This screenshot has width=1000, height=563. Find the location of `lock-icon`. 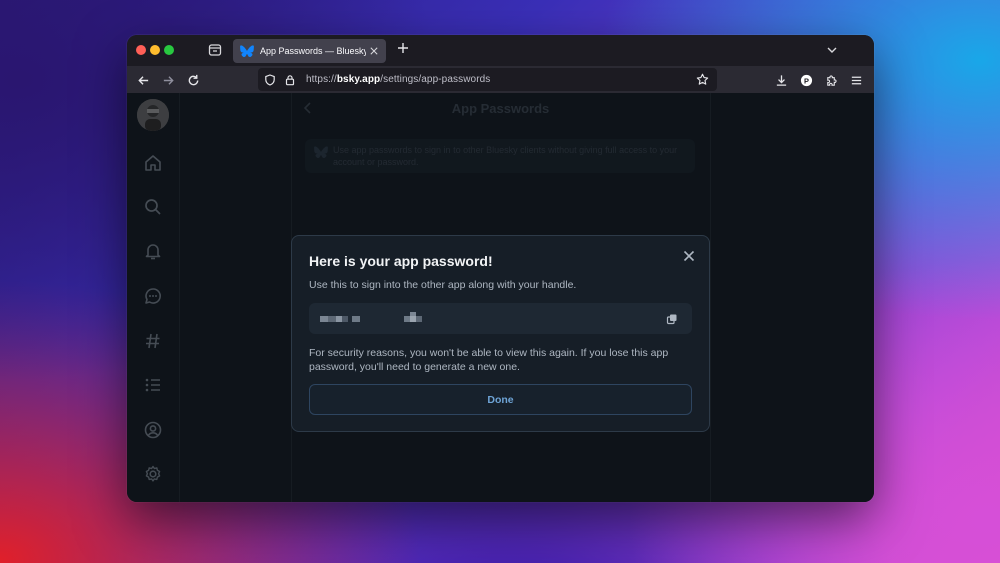

lock-icon is located at coordinates (290, 80).